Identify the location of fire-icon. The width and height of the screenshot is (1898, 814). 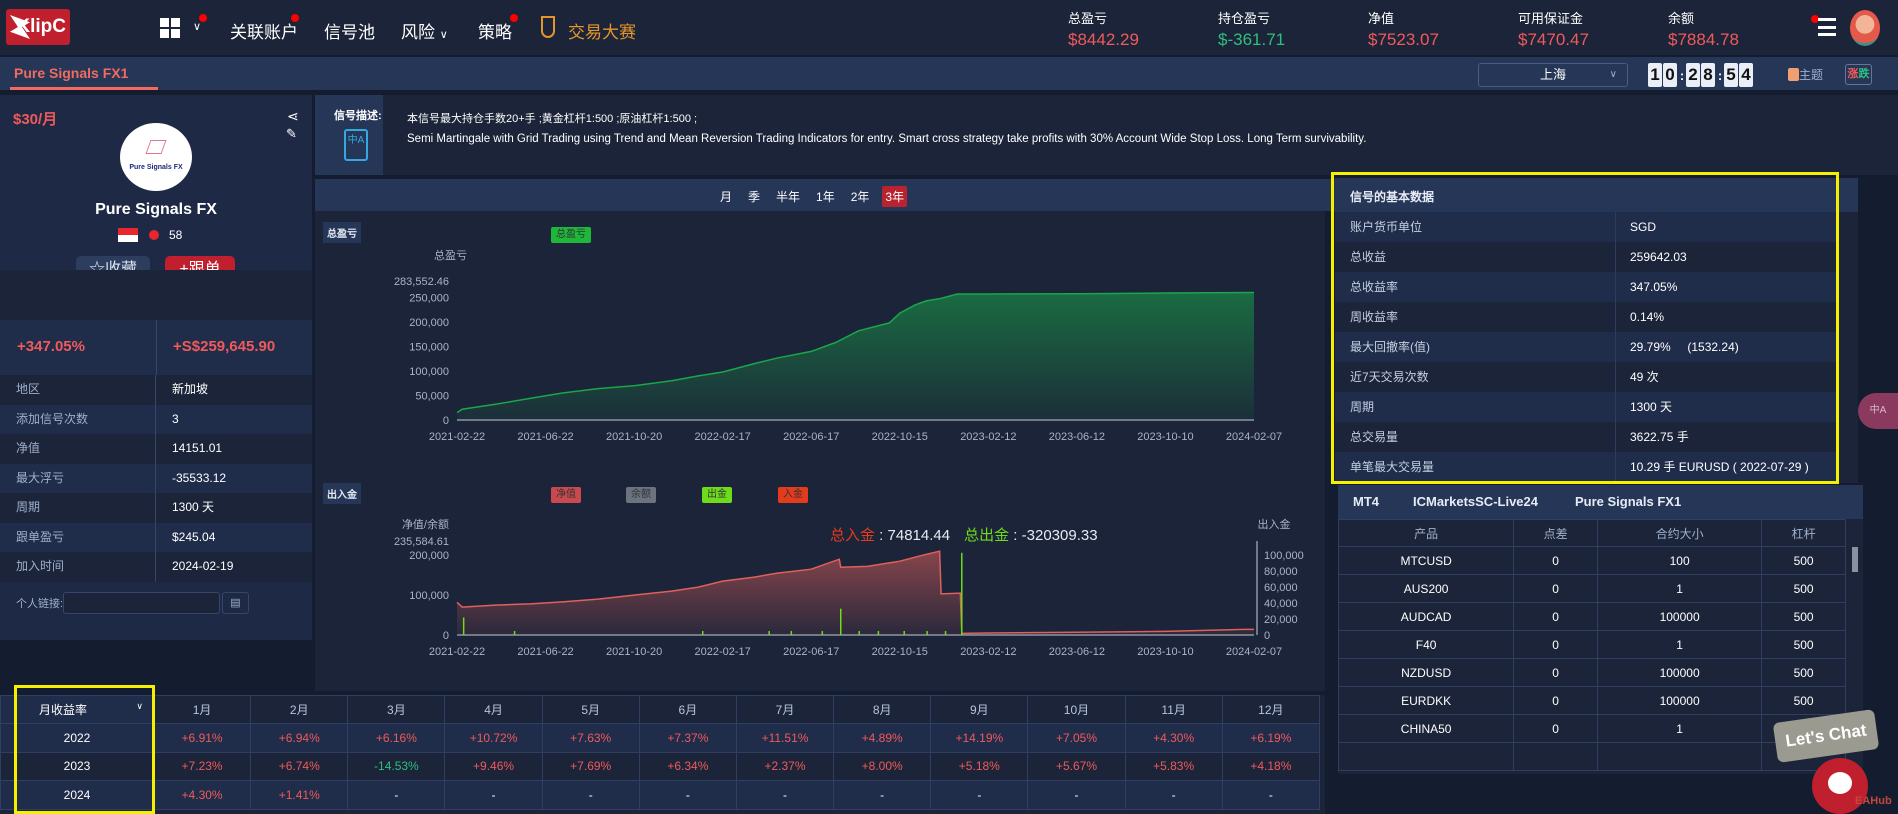
(154, 235).